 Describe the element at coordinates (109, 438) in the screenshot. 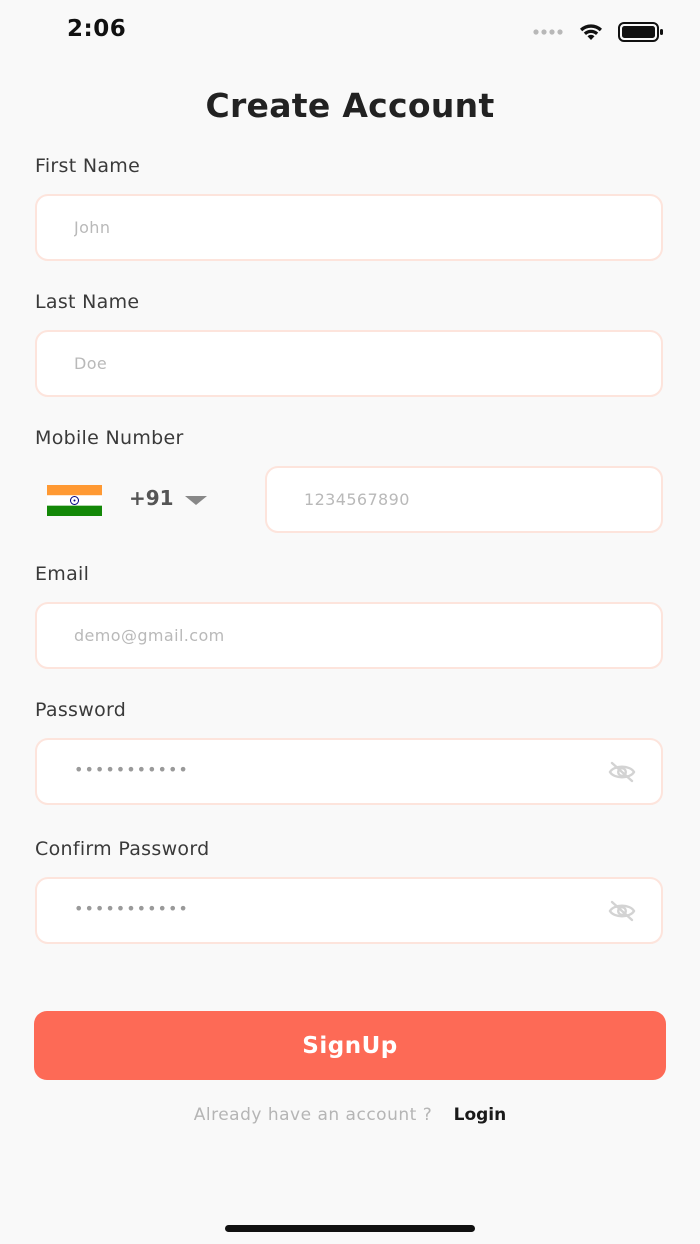

I see `mobile-number-label: Mobile Number` at that location.